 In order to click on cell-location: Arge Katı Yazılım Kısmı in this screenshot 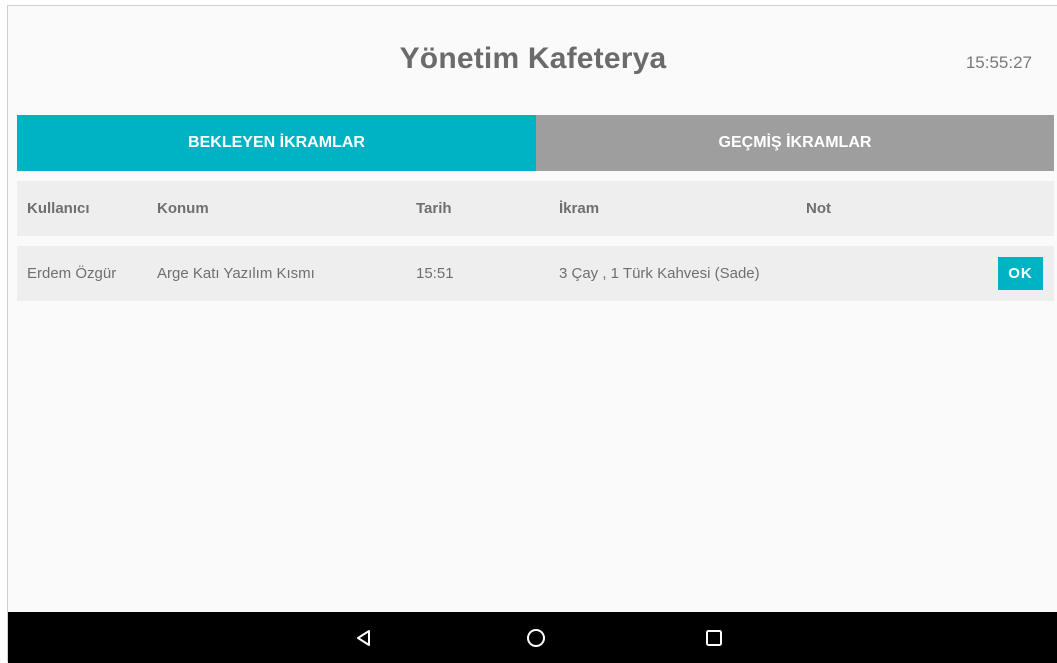, I will do `click(236, 273)`.